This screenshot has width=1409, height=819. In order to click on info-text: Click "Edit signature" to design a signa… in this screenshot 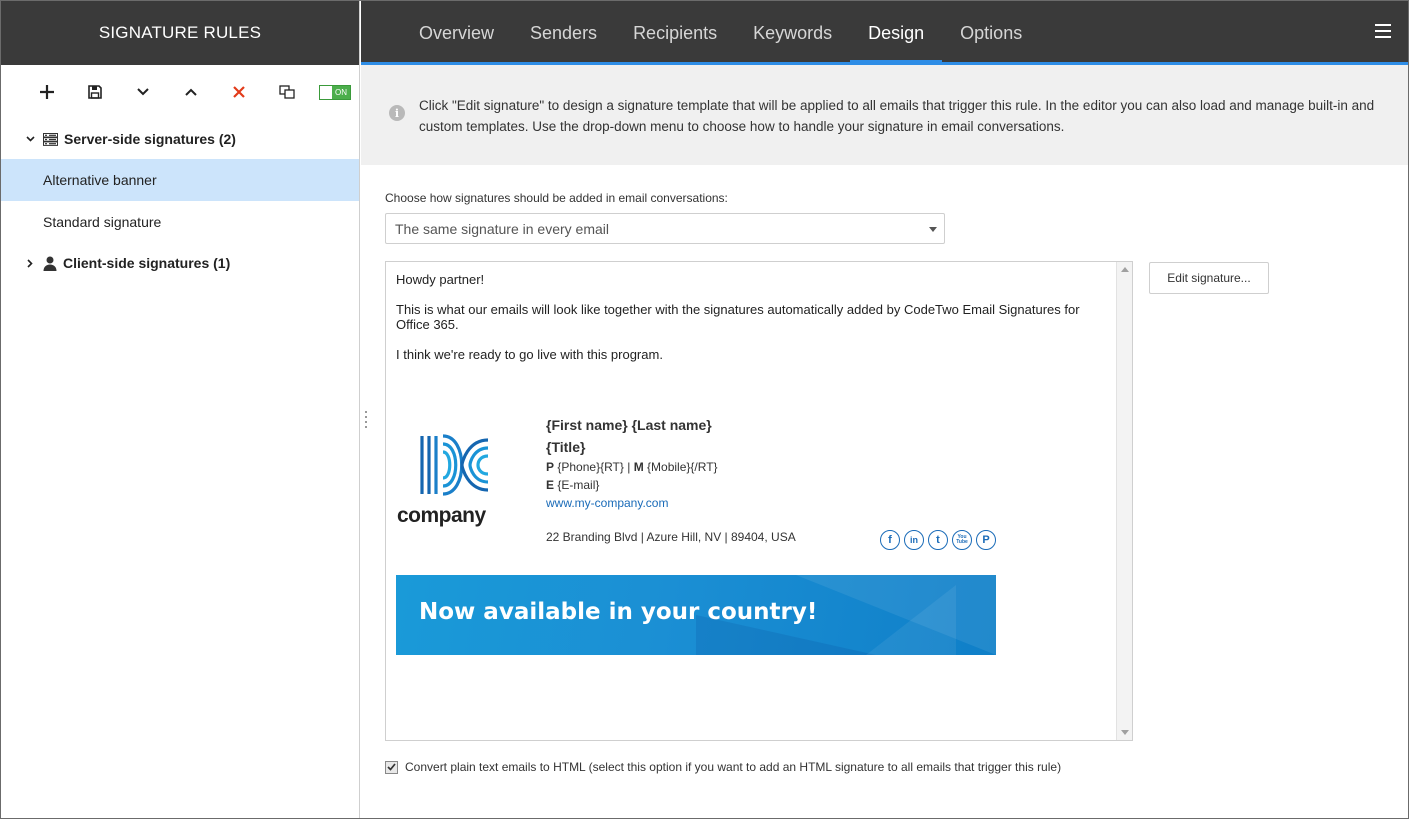, I will do `click(897, 116)`.